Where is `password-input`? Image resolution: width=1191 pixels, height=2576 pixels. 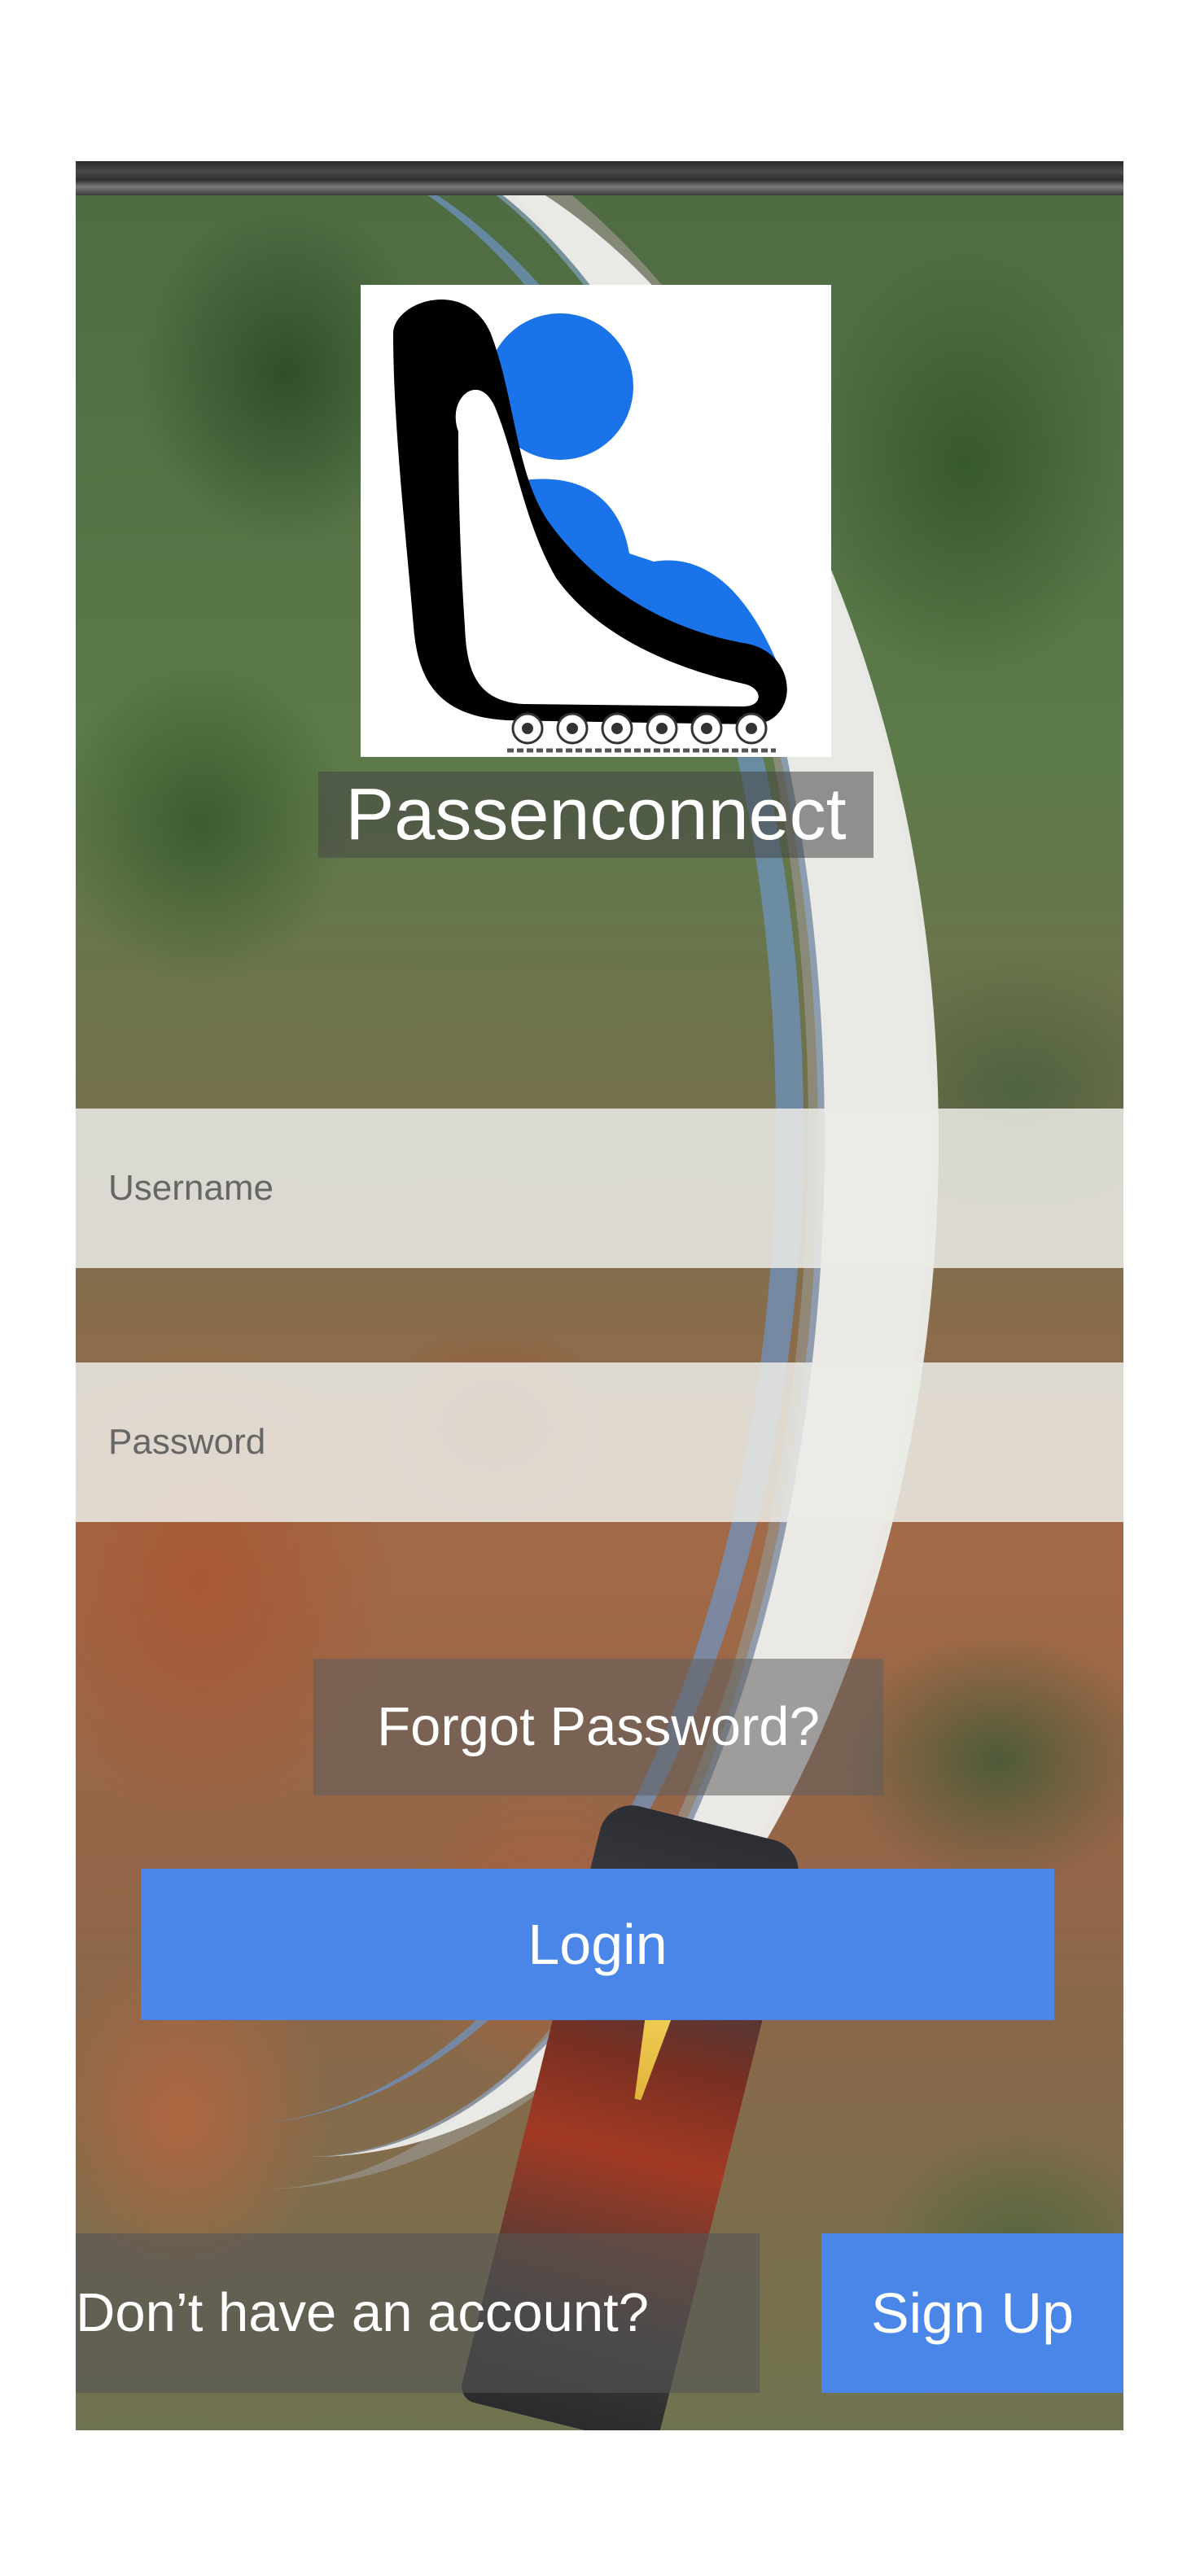 password-input is located at coordinates (599, 1442).